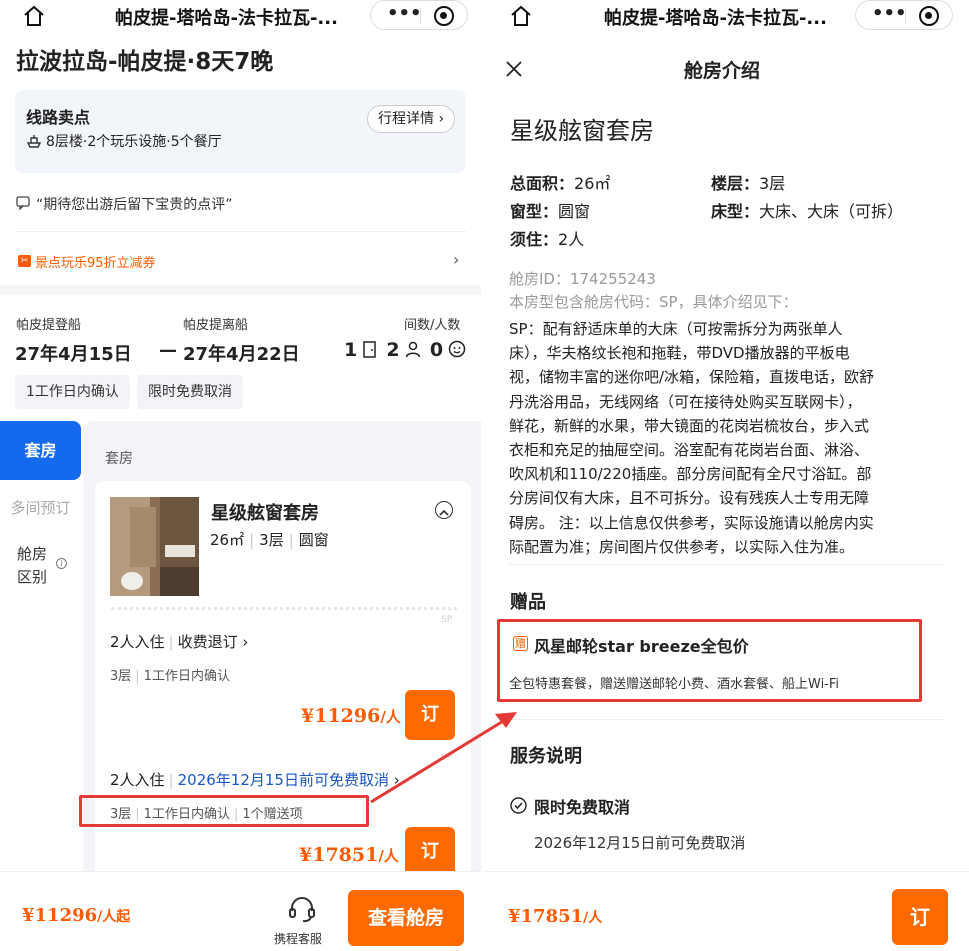 This screenshot has height=951, width=969. I want to click on view-cabins-button: 查看舱房, so click(406, 918).